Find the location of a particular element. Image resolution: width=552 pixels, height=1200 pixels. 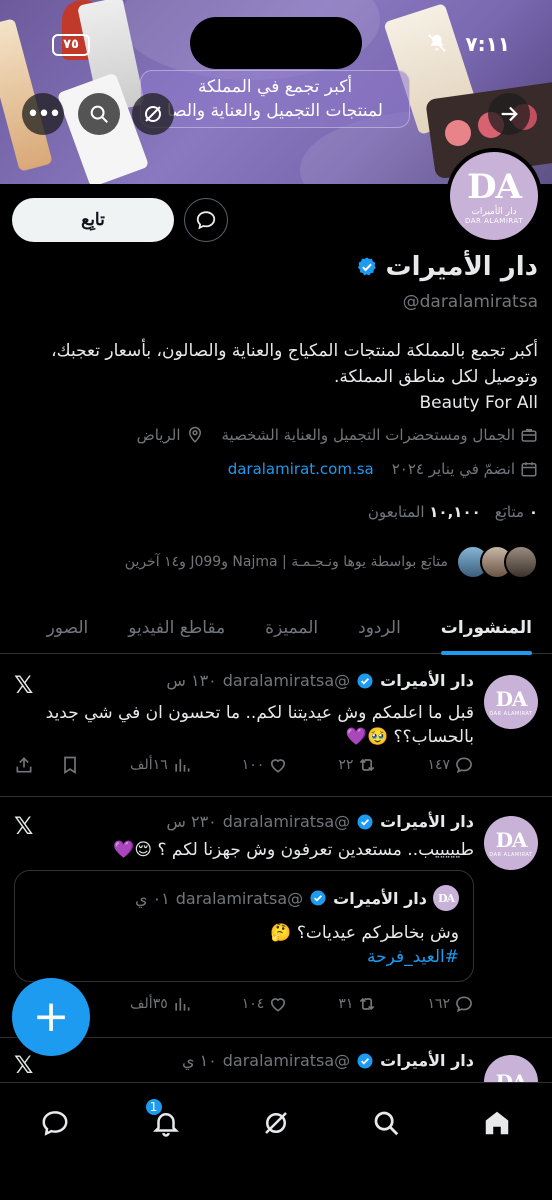

nav-search is located at coordinates (386, 1123).